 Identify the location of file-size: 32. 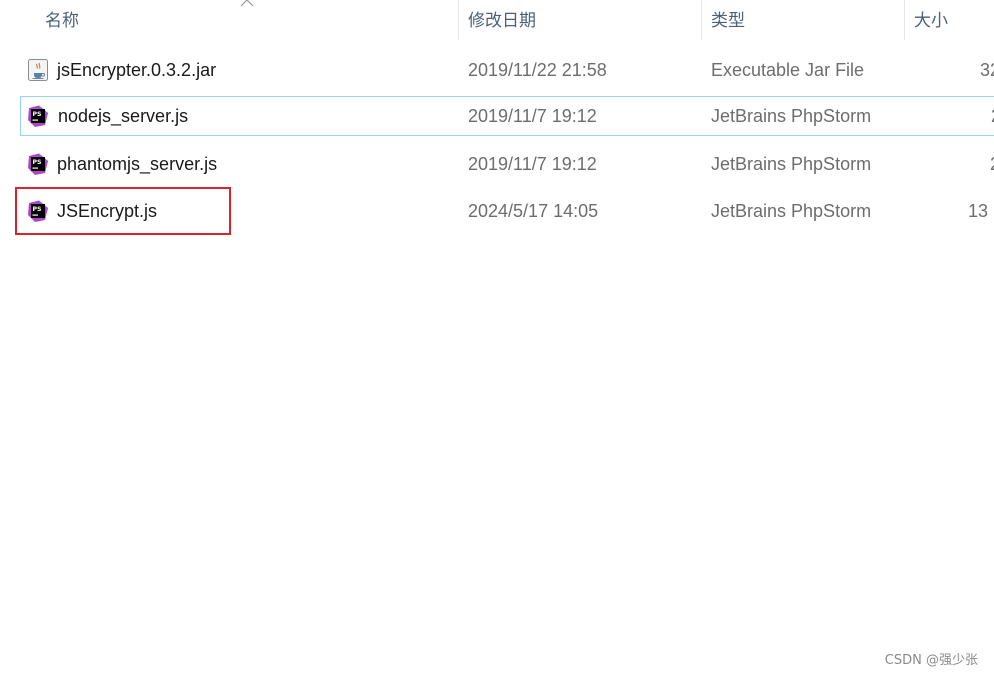
(987, 70).